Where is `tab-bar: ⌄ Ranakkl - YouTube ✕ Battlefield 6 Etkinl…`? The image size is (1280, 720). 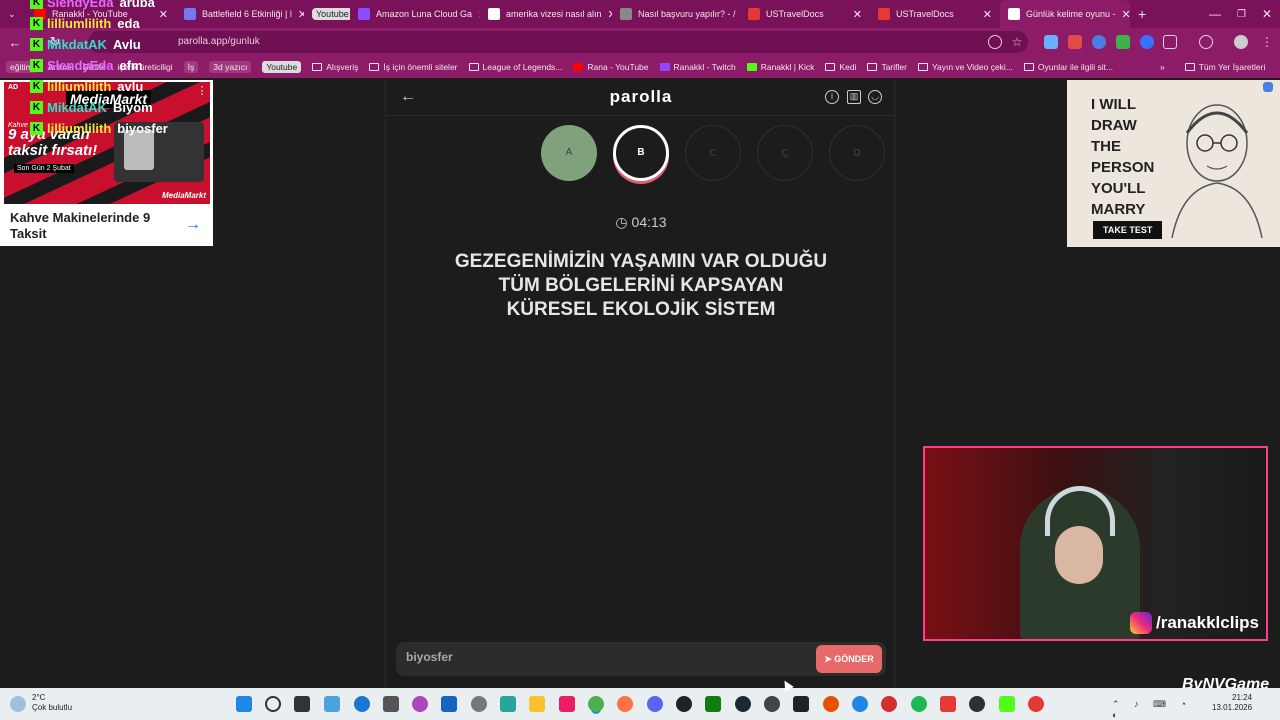
tab-bar: ⌄ Ranakkl - YouTube ✕ Battlefield 6 Etkinl… is located at coordinates (640, 14).